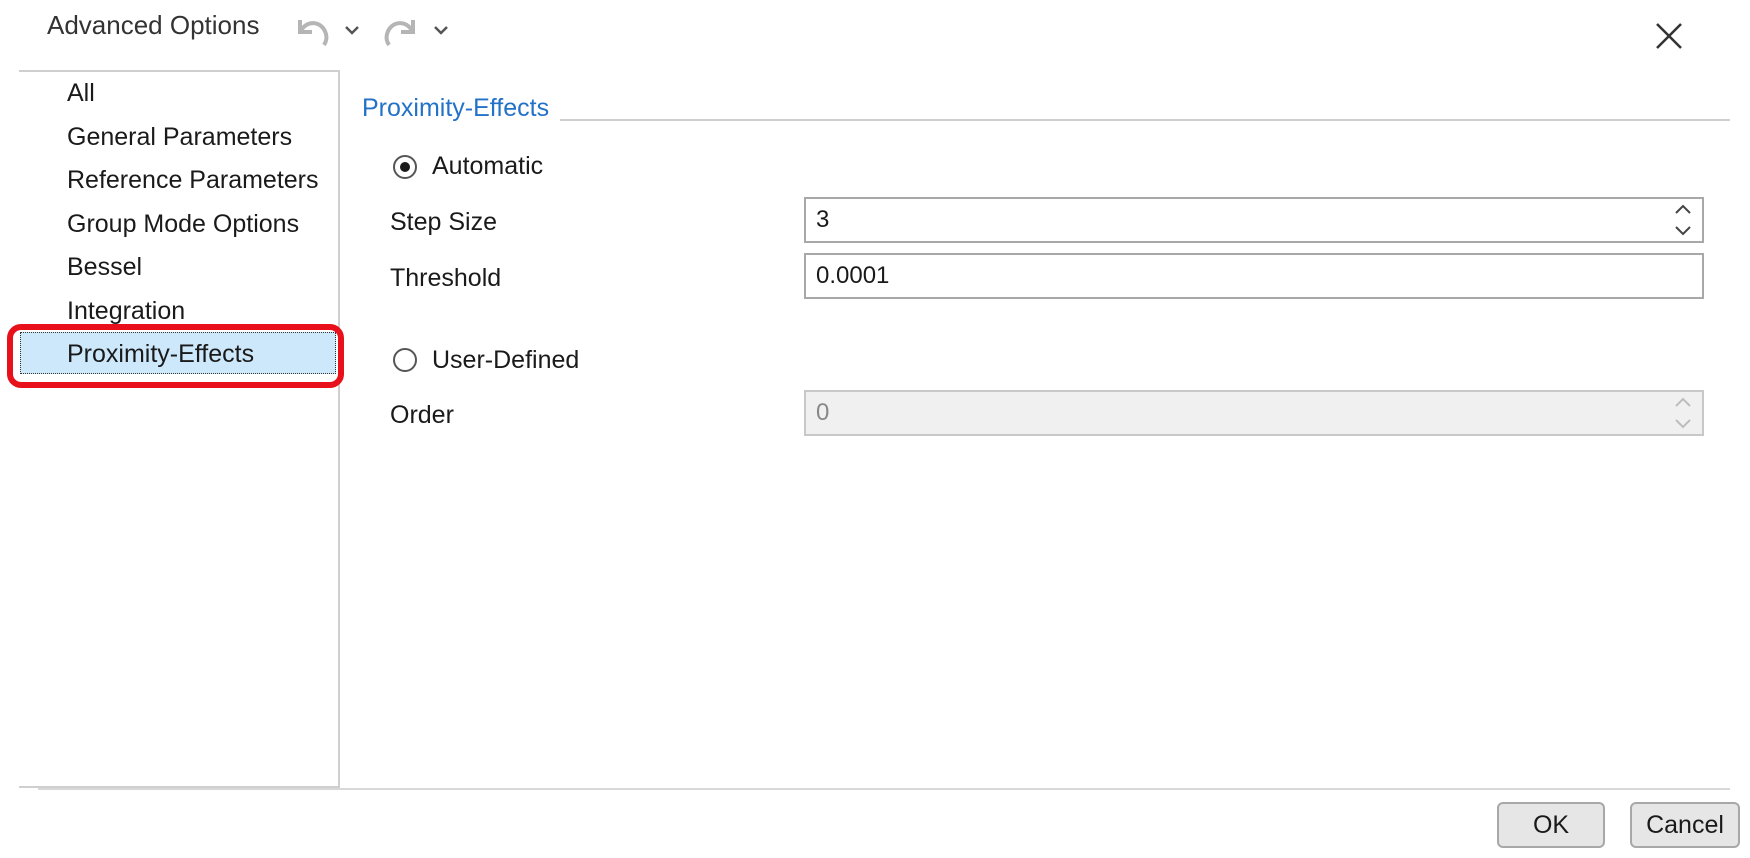  What do you see at coordinates (446, 278) in the screenshot?
I see `threshold-label: Threshold` at bounding box center [446, 278].